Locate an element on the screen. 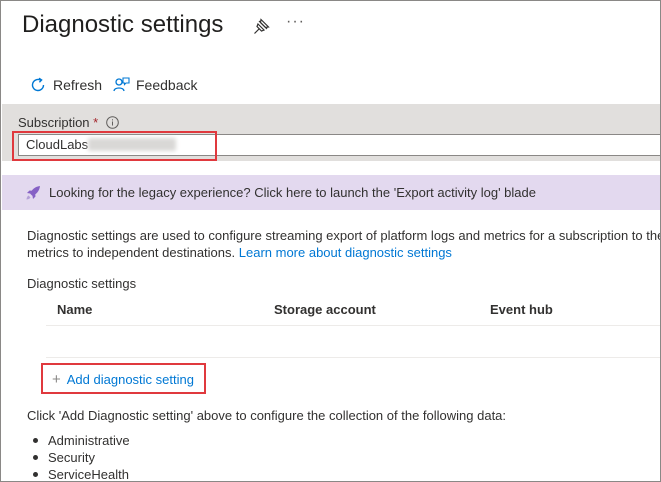 Image resolution: width=661 pixels, height=482 pixels. plus-icon: + is located at coordinates (56, 379).